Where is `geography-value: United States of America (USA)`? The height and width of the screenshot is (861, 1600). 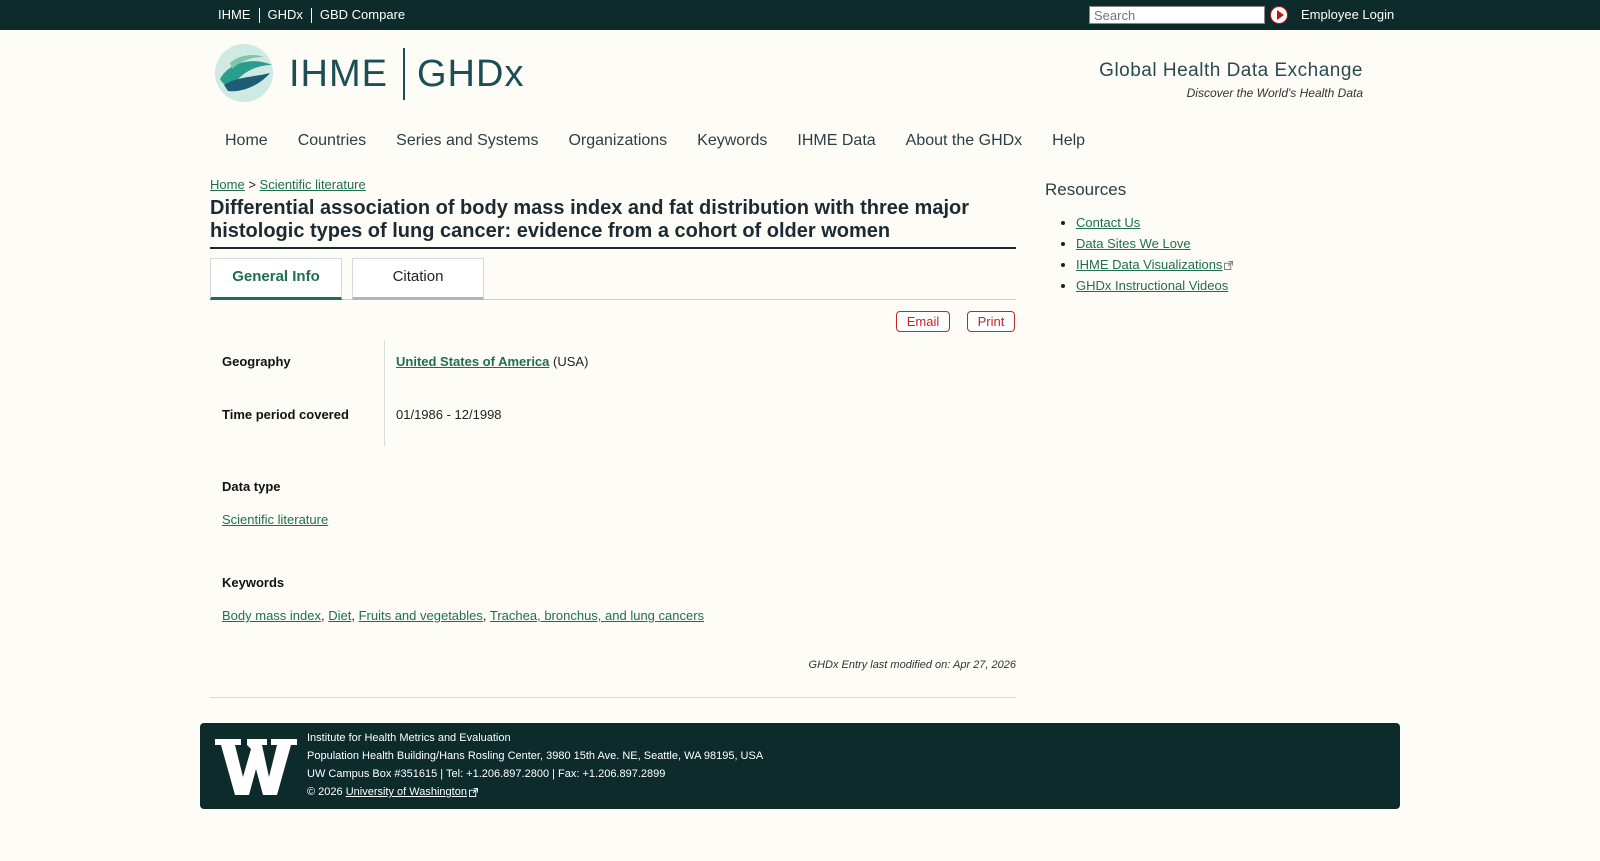
geography-value: United States of America (USA) is located at coordinates (492, 361).